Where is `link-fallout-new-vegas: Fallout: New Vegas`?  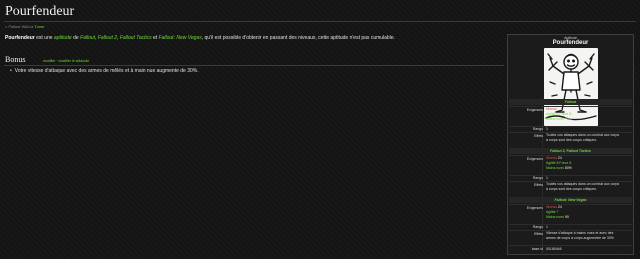 link-fallout-new-vegas: Fallout: New Vegas is located at coordinates (180, 38).